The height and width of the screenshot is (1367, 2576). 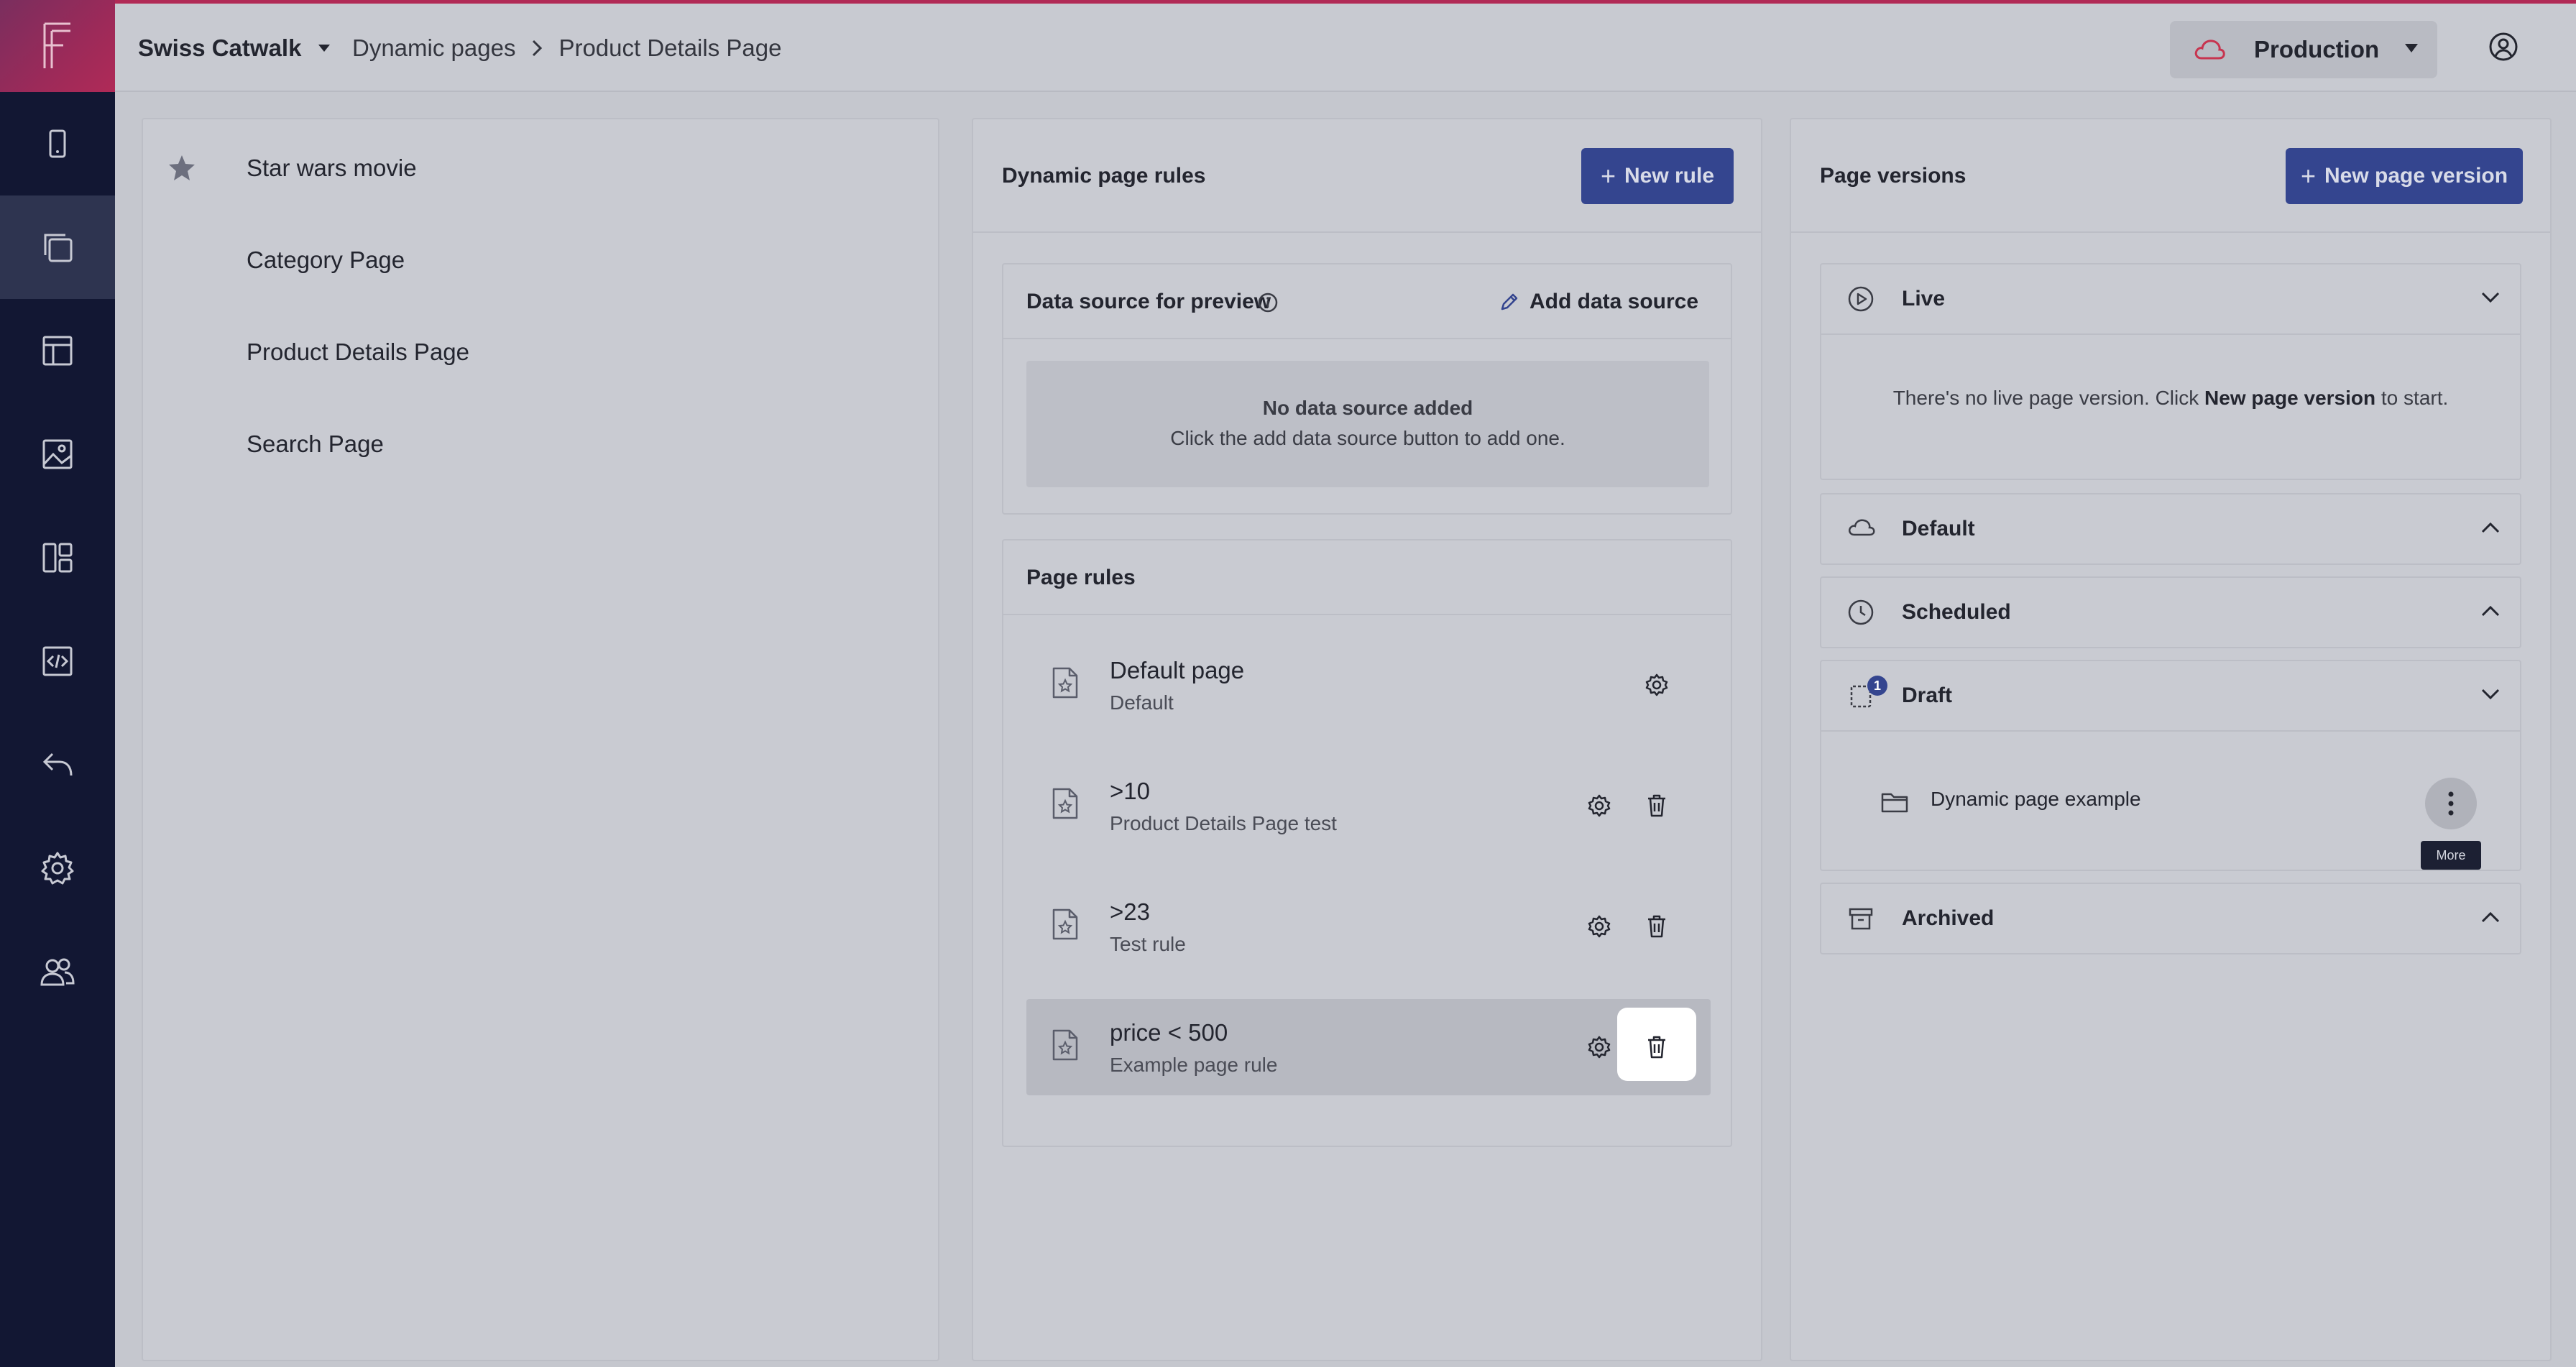 I want to click on layout-icon, so click(x=57, y=351).